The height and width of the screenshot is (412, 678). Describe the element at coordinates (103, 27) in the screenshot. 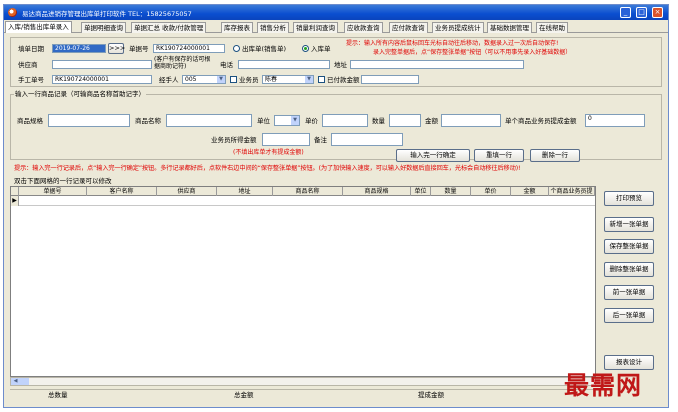

I see `tab-order-detail: 单据明细查询` at that location.